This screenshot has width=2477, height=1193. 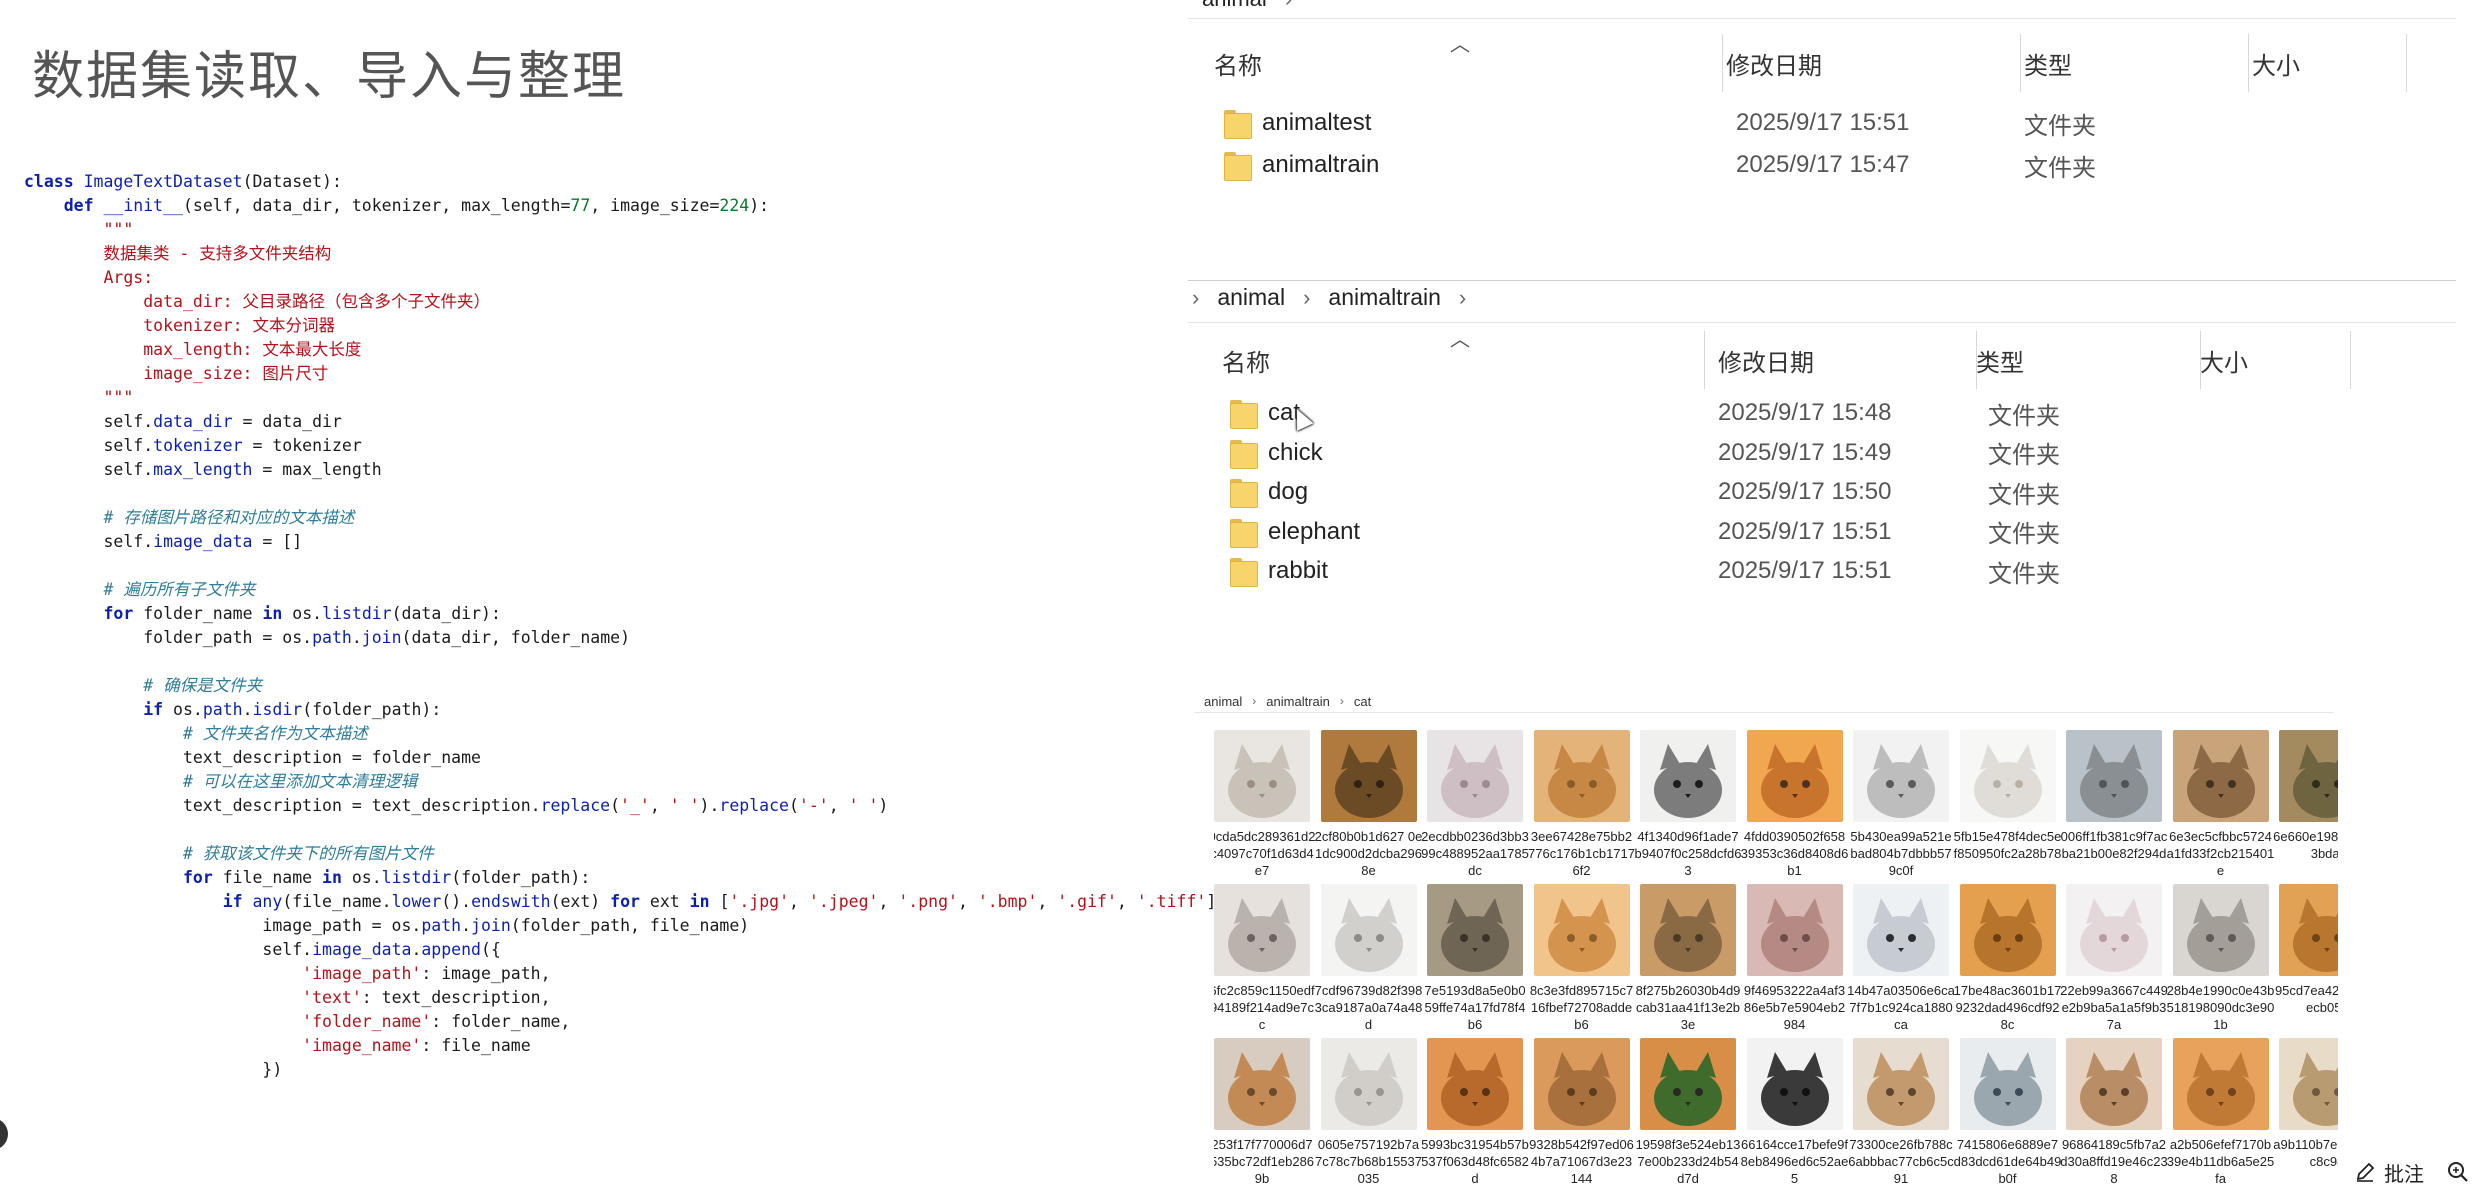 I want to click on gallery-breadcrumb: animal › animaltrain › cat, so click(x=1287, y=701).